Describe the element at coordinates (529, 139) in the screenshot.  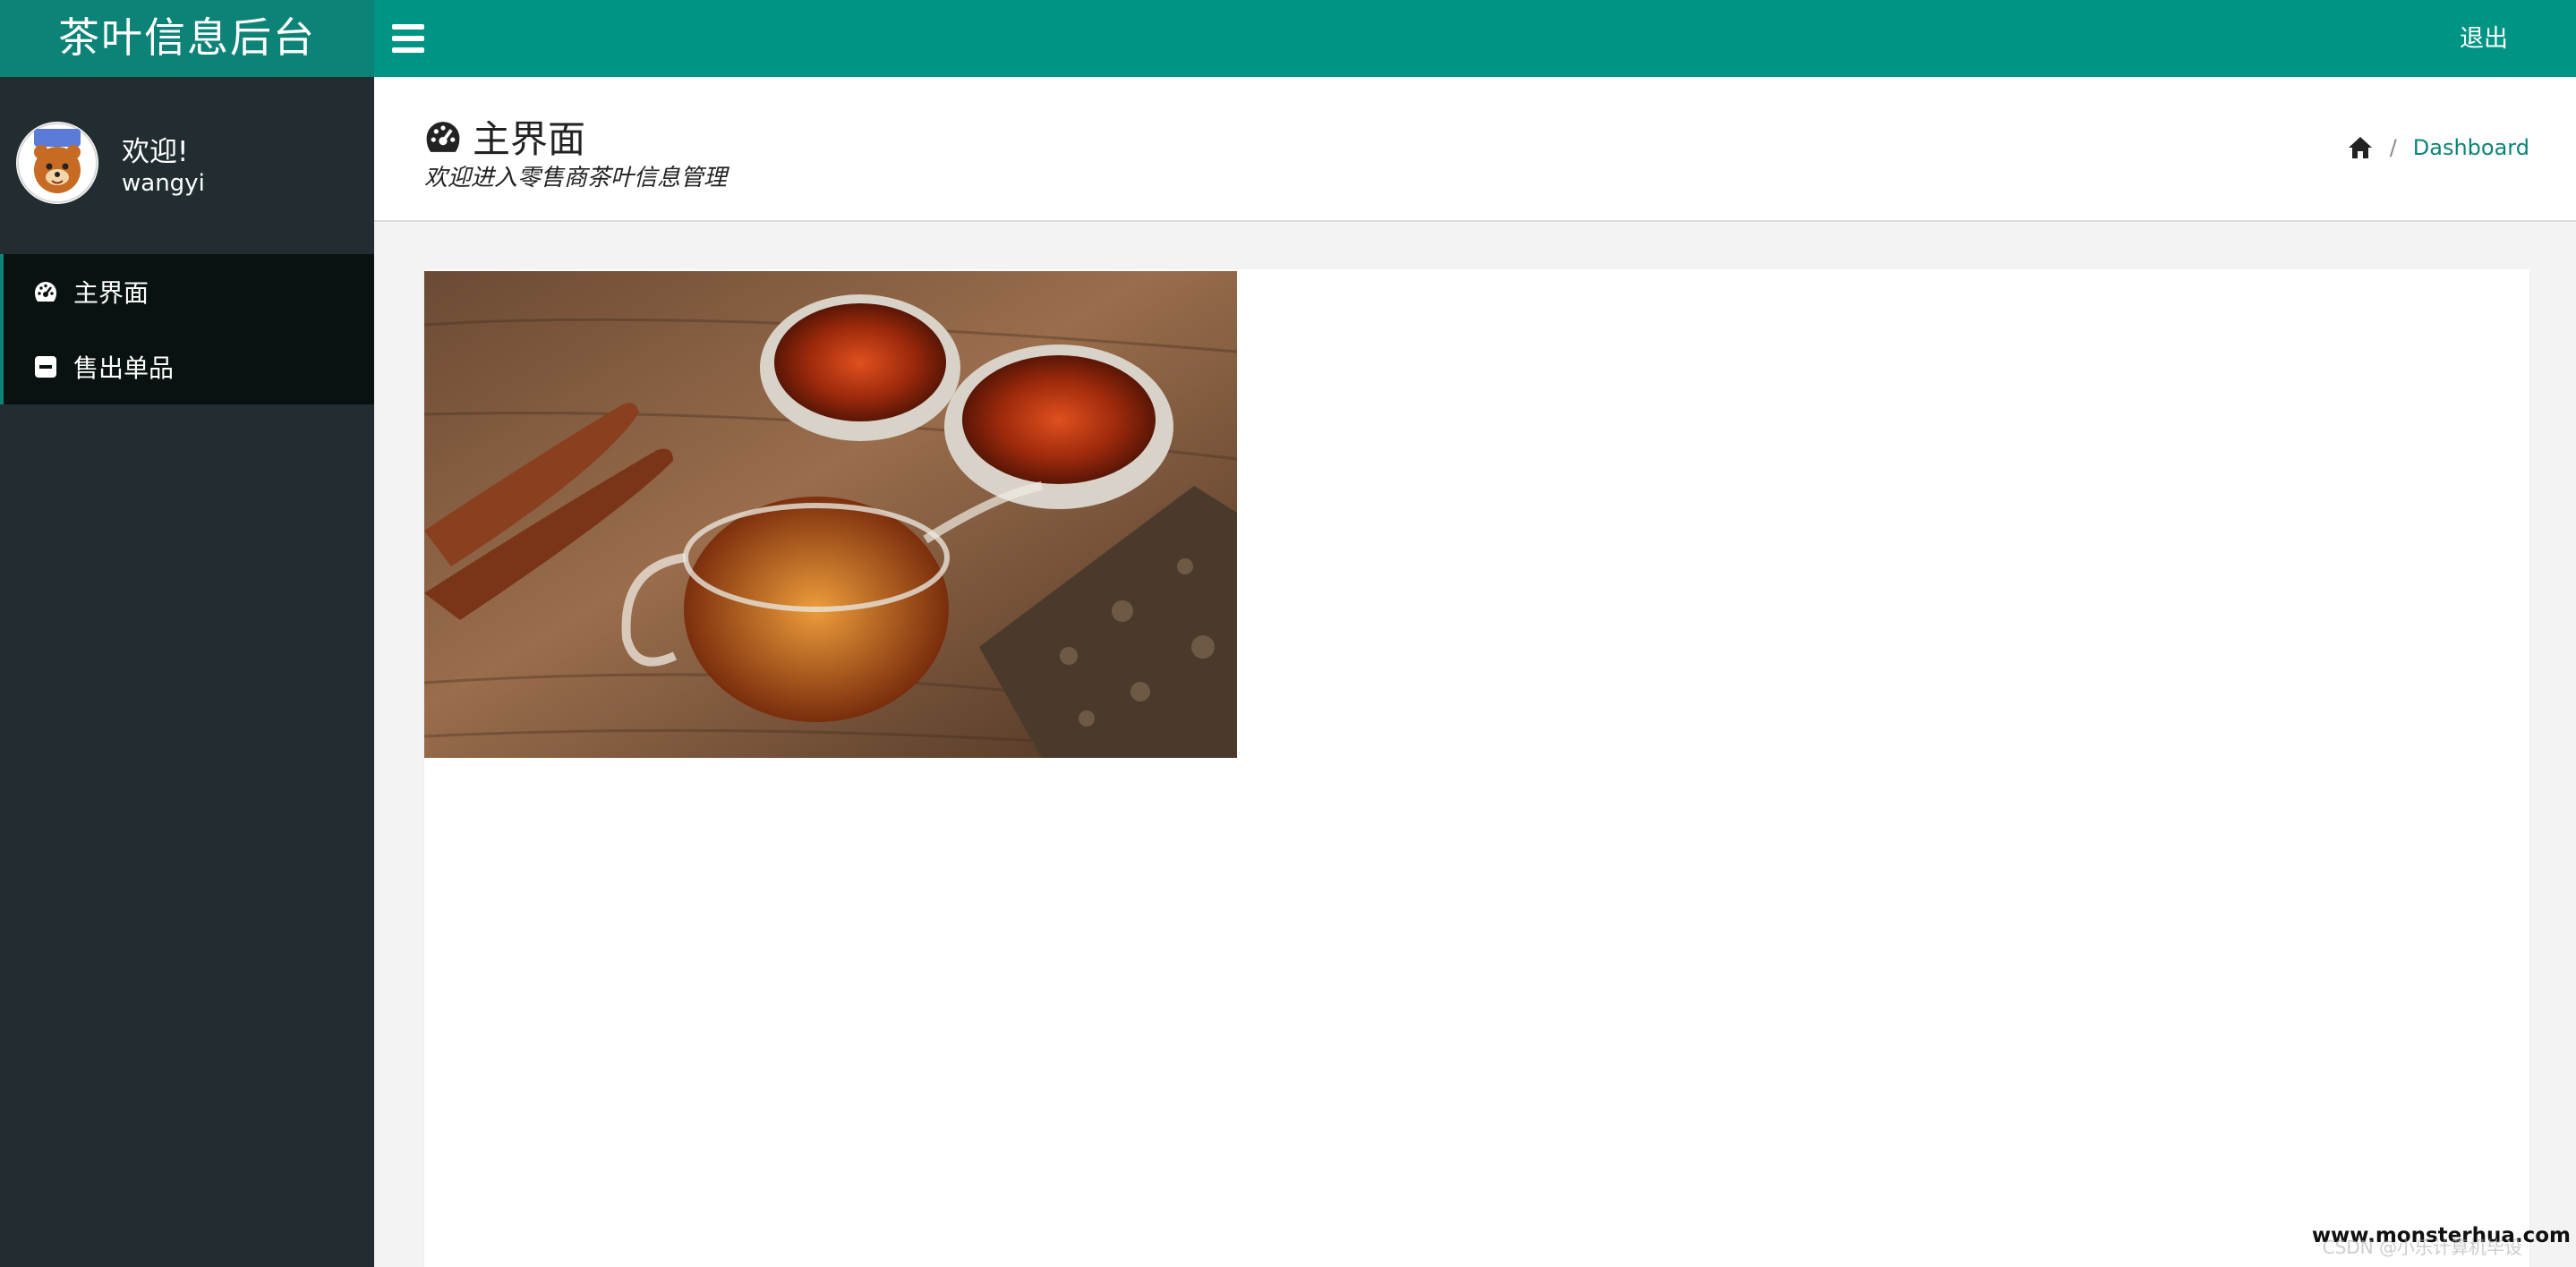
I see `page-title-text: 主界面` at that location.